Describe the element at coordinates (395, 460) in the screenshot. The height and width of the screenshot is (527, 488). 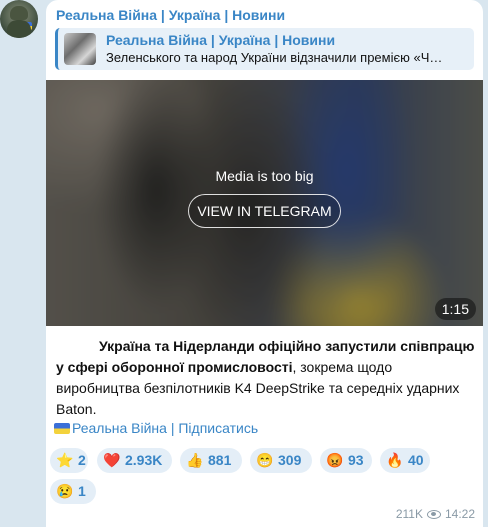
I see `fire-icon: 🔥` at that location.